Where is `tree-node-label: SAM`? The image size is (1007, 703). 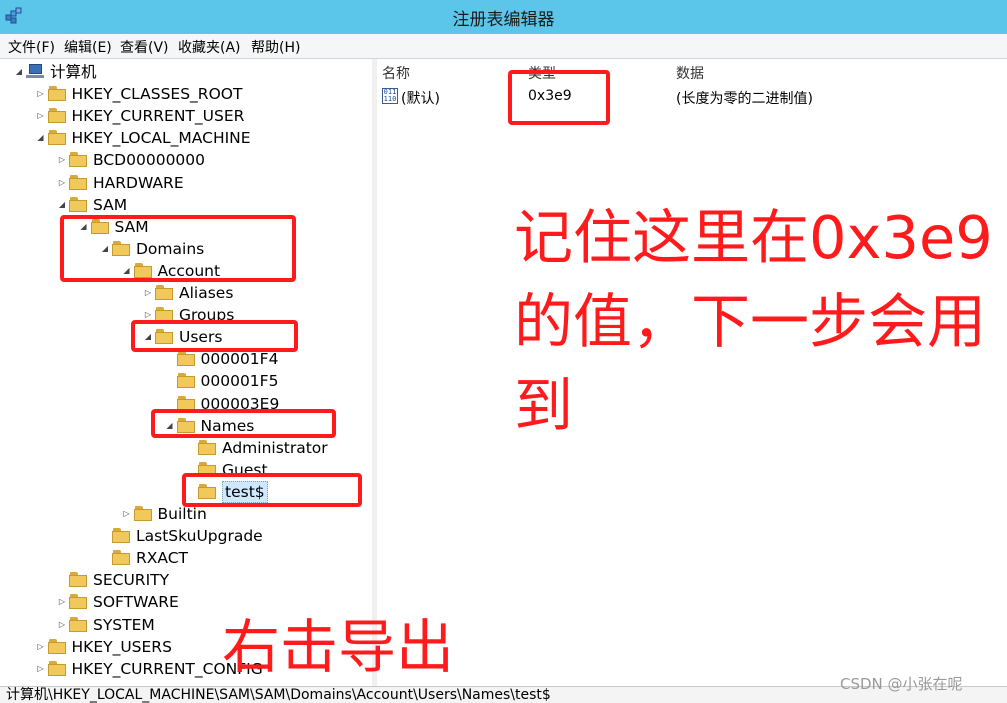 tree-node-label: SAM is located at coordinates (110, 204).